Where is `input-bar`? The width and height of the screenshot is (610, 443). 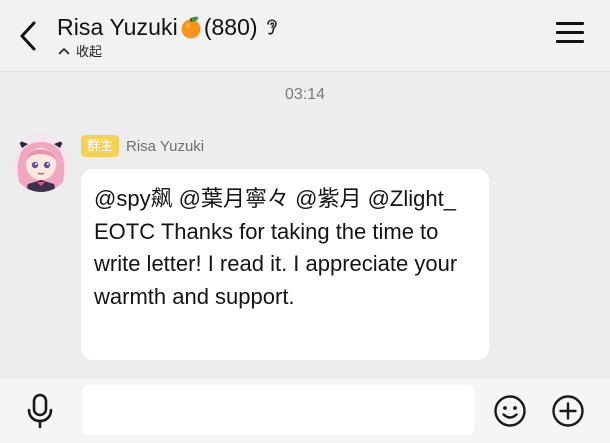 input-bar is located at coordinates (305, 410).